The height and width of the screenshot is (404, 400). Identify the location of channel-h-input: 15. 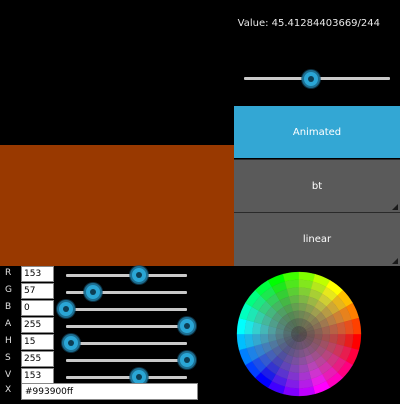
(37, 342).